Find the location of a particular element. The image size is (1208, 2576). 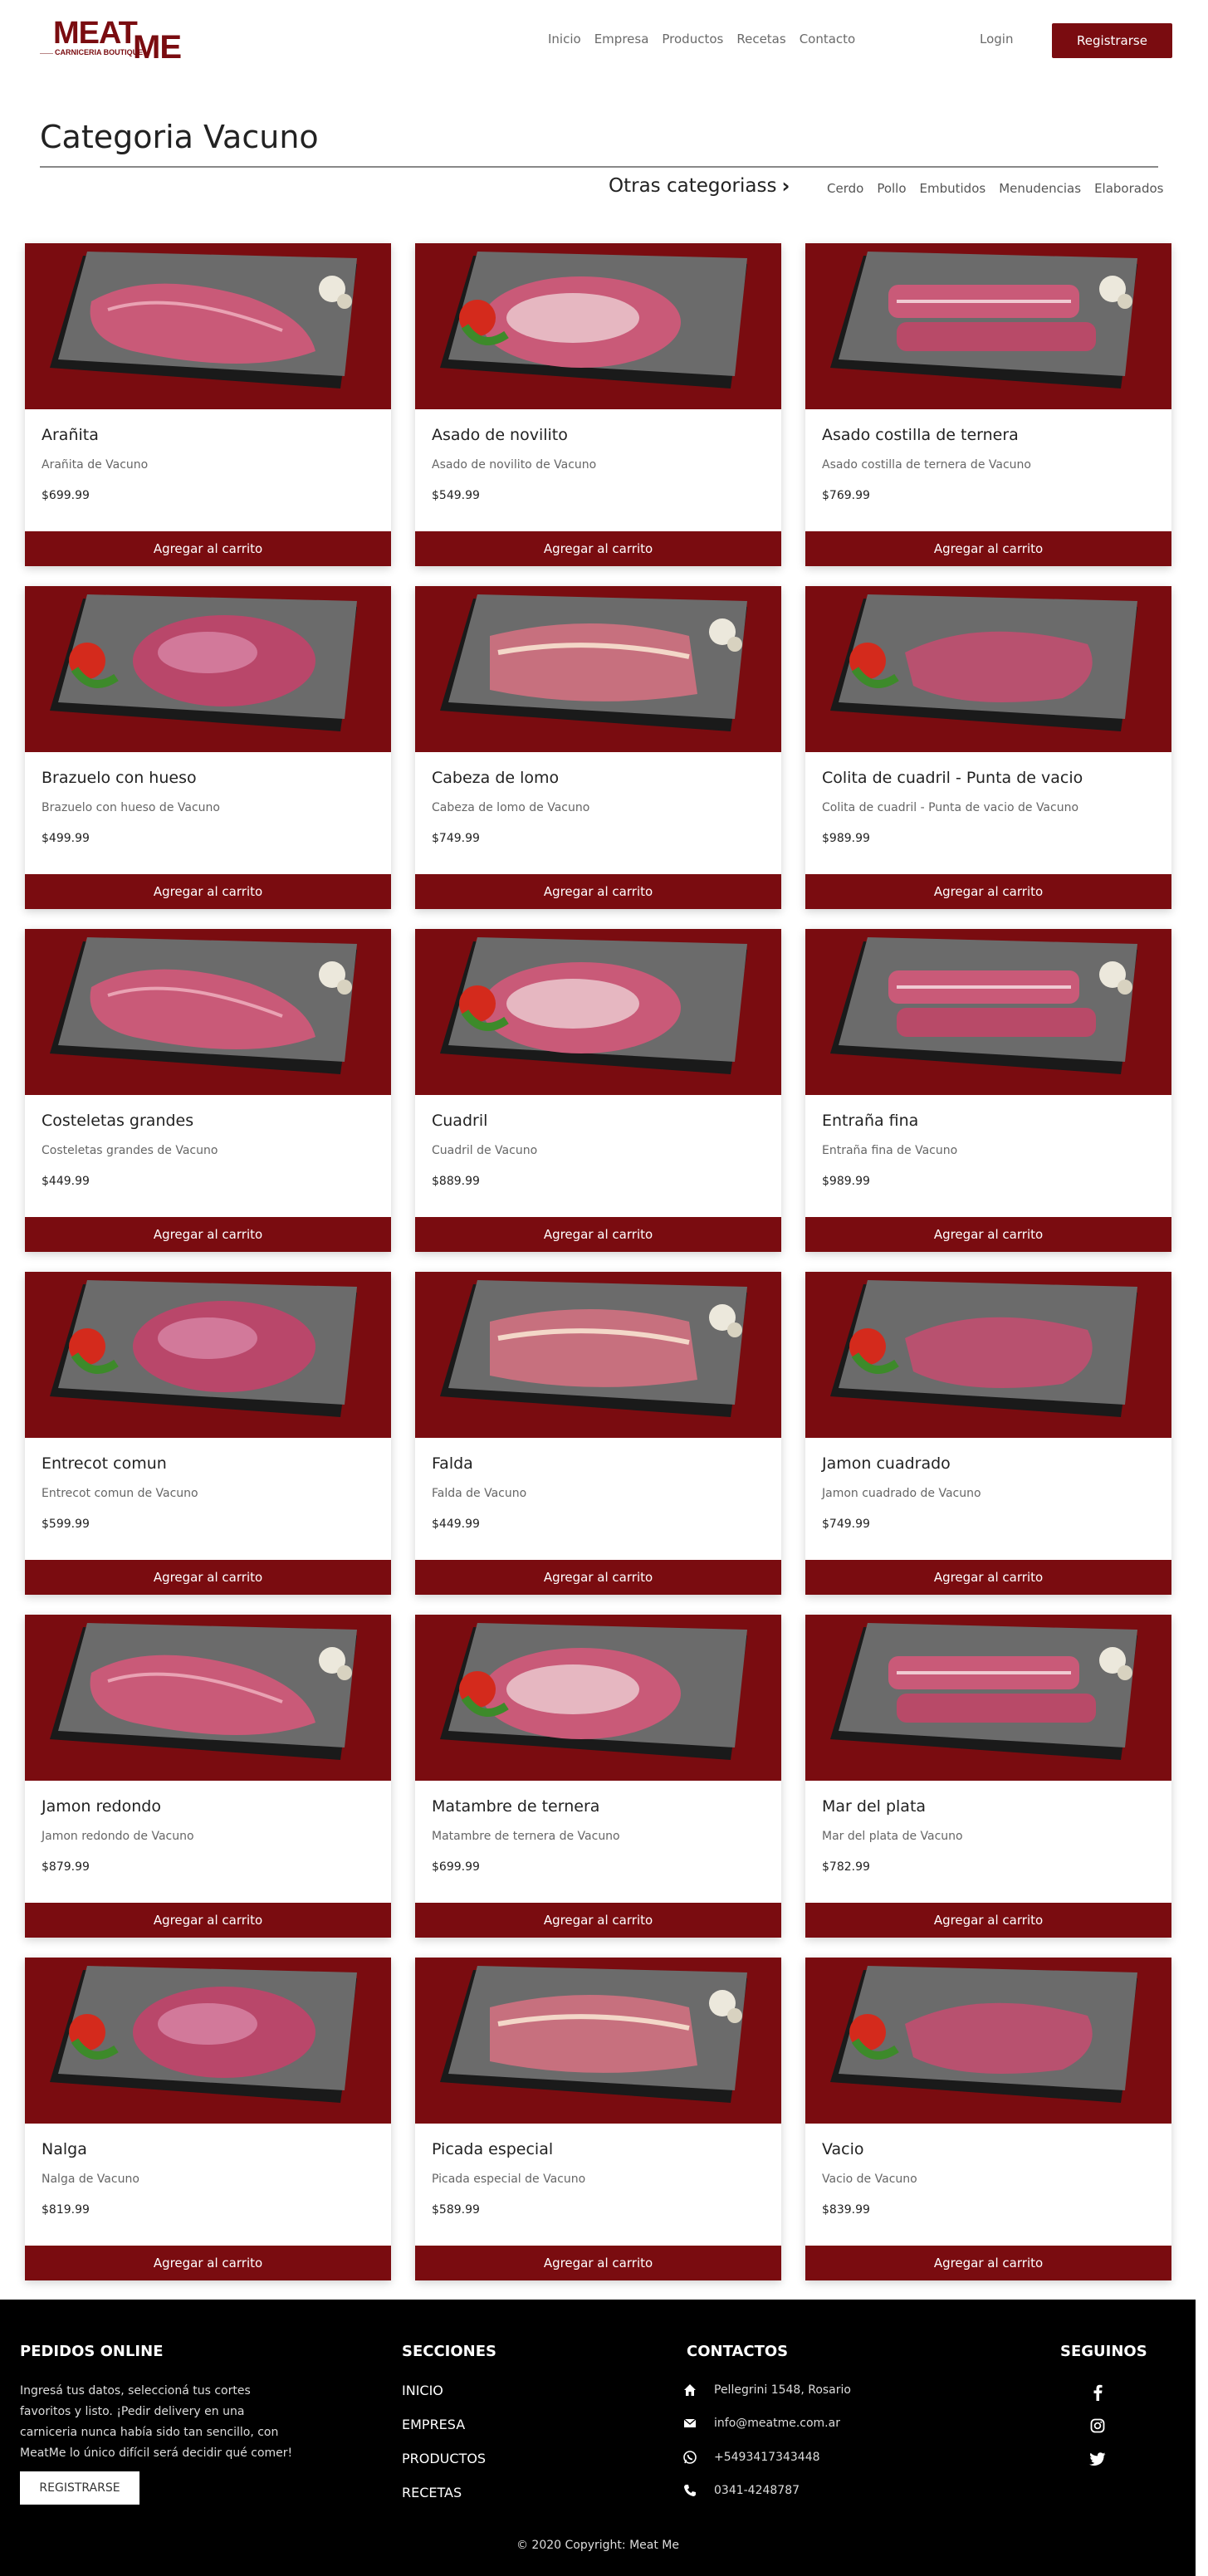

category-link-embutidos: Embutidos is located at coordinates (953, 188).